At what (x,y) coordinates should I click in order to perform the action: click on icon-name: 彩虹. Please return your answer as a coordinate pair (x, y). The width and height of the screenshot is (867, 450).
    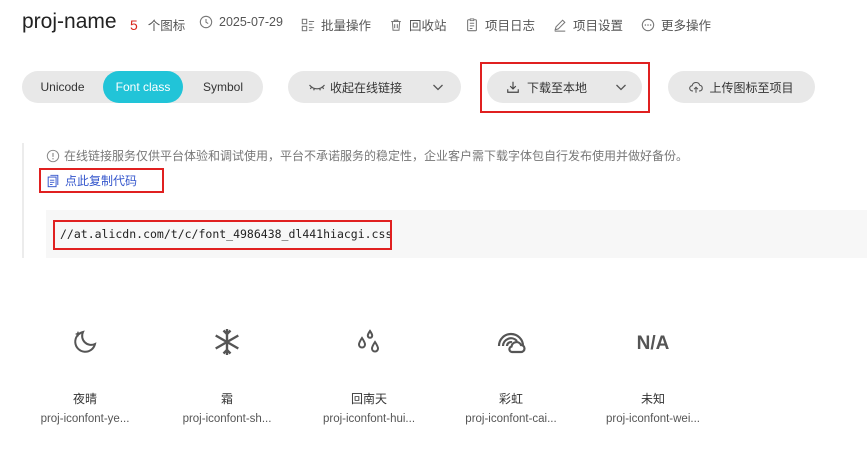
    Looking at the image, I should click on (510, 399).